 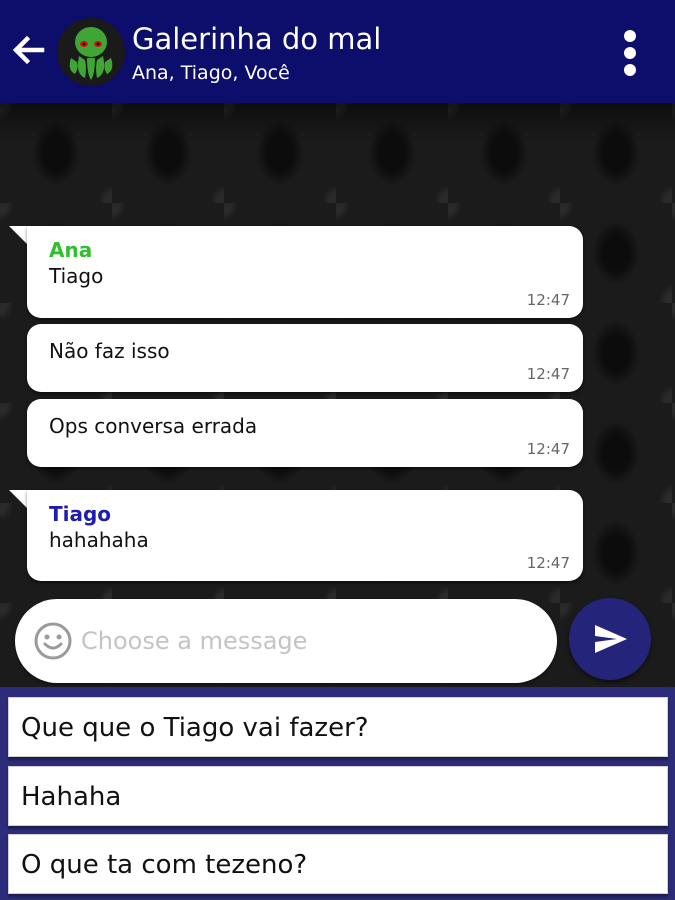 What do you see at coordinates (153, 426) in the screenshot?
I see `message-text: Ops conversa errada` at bounding box center [153, 426].